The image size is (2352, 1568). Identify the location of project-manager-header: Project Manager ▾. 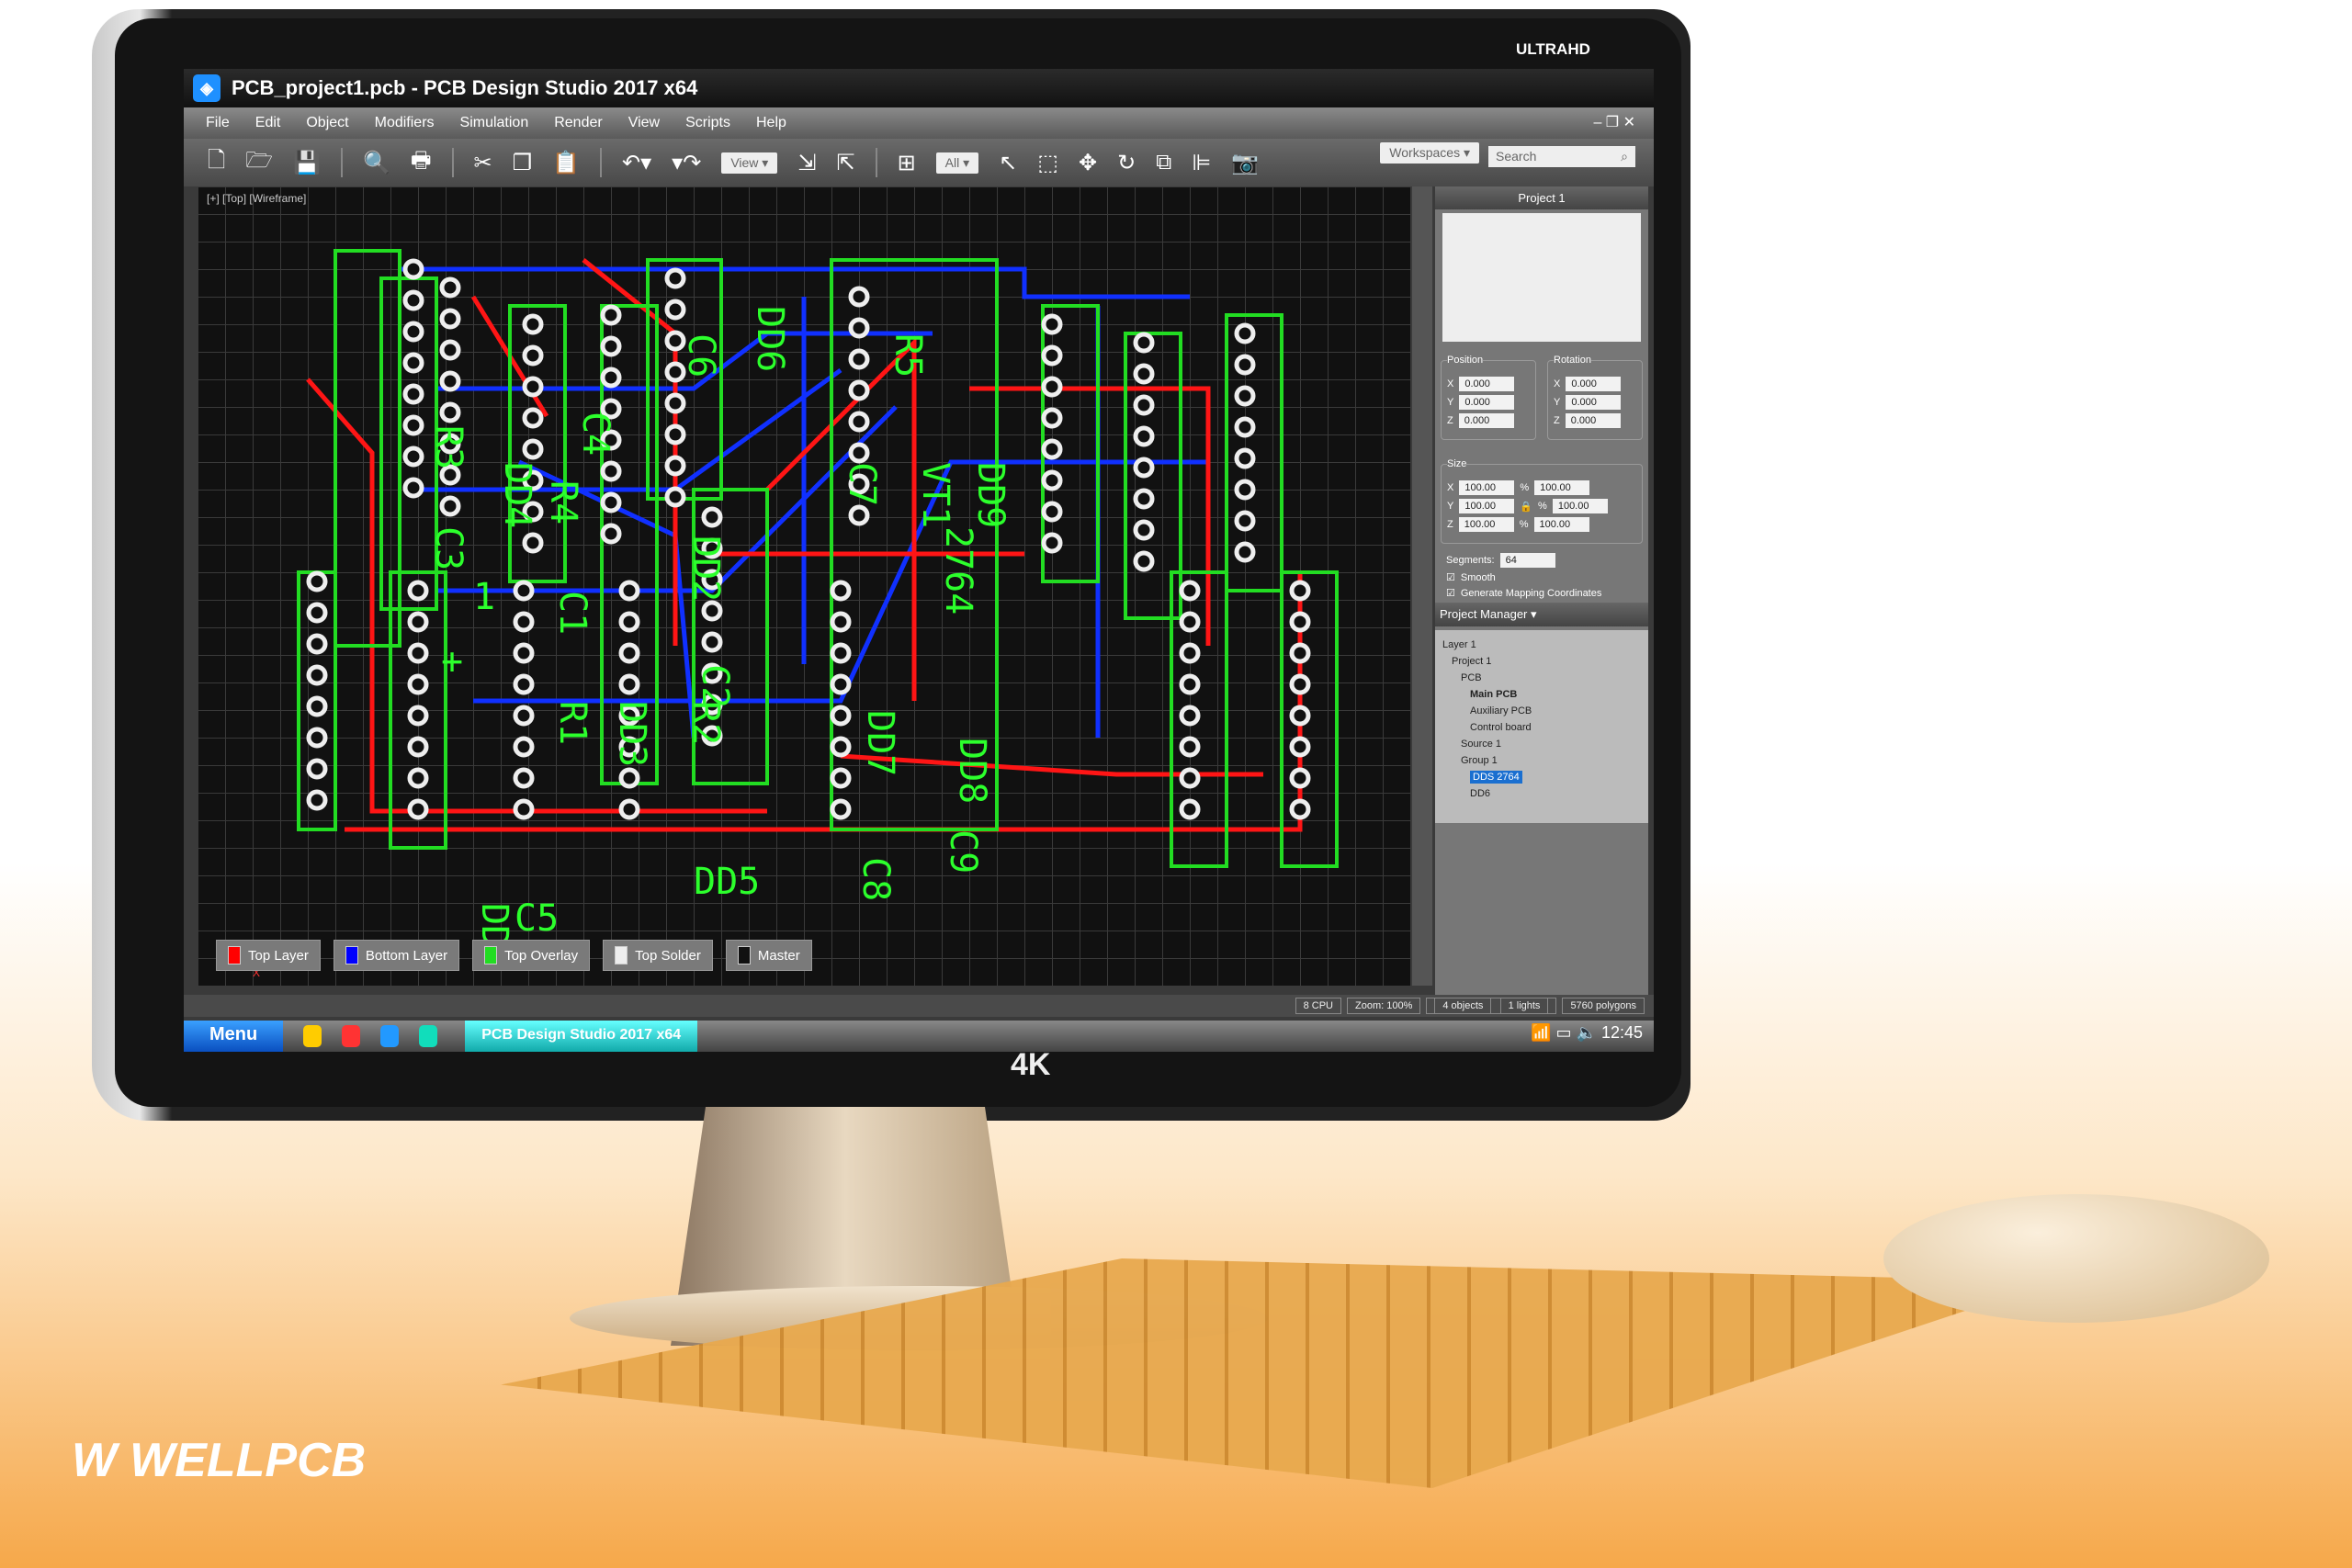
(1541, 614).